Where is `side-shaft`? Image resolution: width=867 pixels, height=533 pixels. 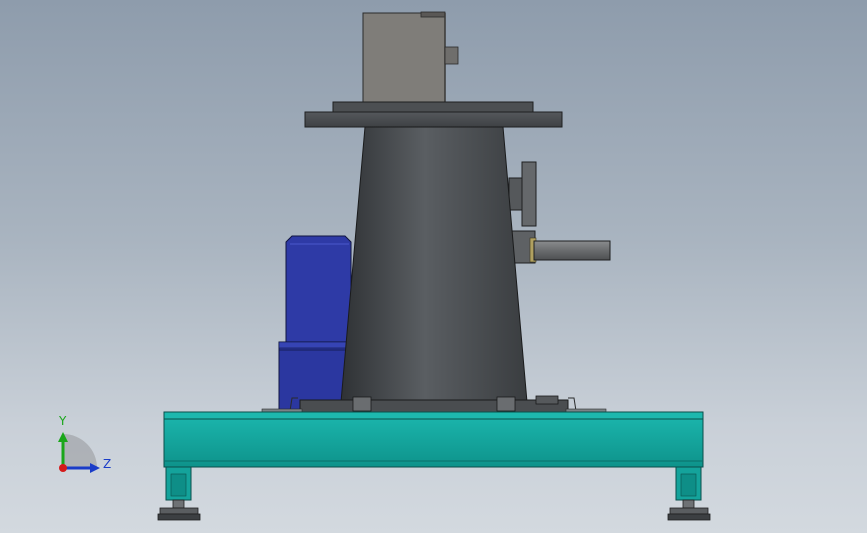
side-shaft is located at coordinates (560, 247).